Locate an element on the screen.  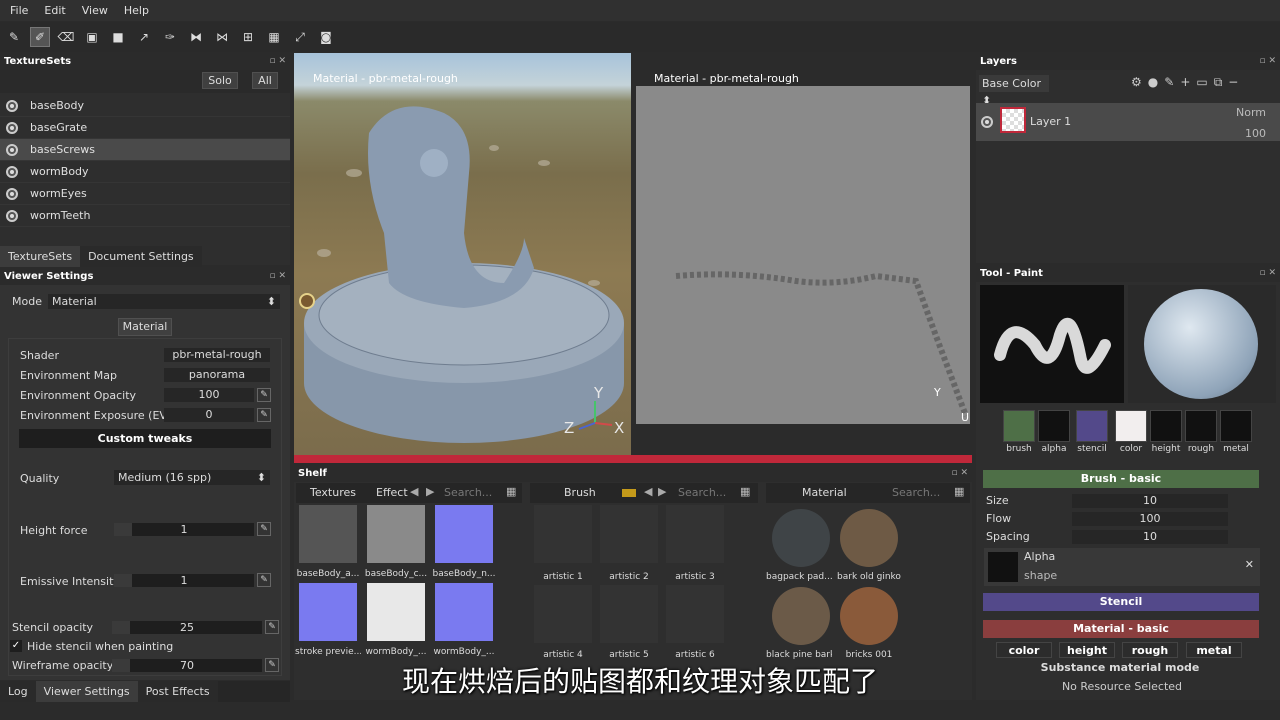
all-button: All is located at coordinates (265, 80).